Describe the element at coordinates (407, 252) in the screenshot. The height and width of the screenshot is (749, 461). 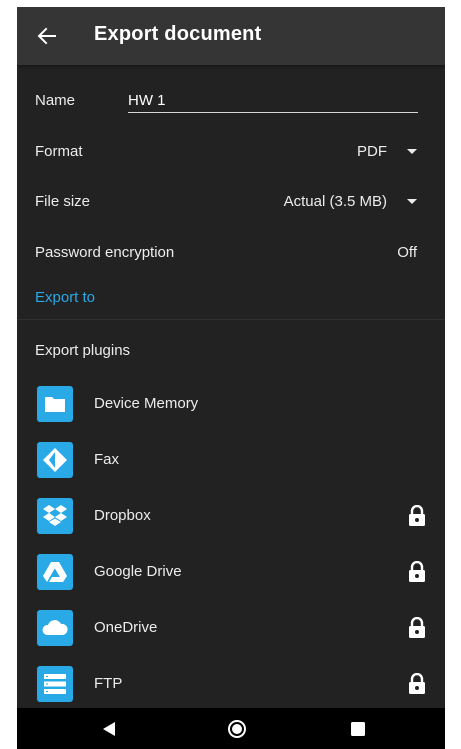
I see `password-encryption-toggle: Off` at that location.